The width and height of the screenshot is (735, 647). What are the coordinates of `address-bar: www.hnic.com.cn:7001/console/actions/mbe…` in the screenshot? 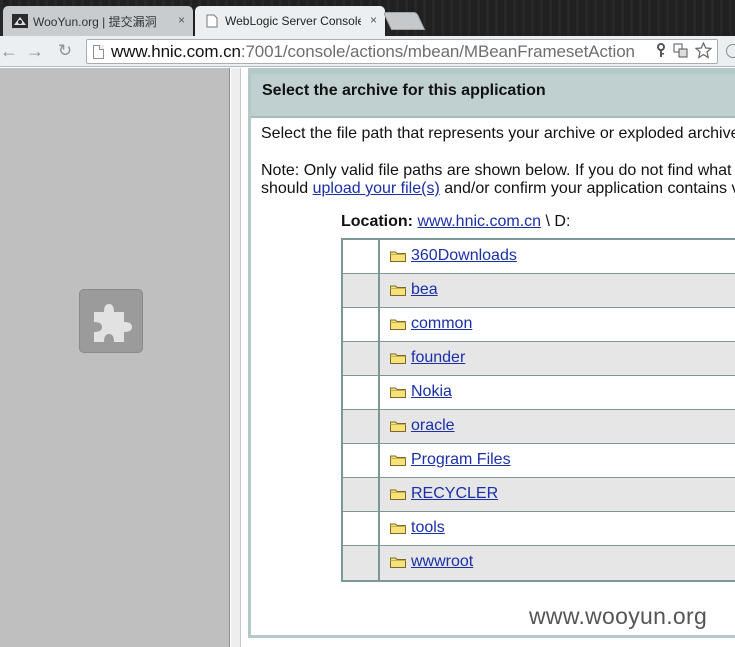 It's located at (402, 51).